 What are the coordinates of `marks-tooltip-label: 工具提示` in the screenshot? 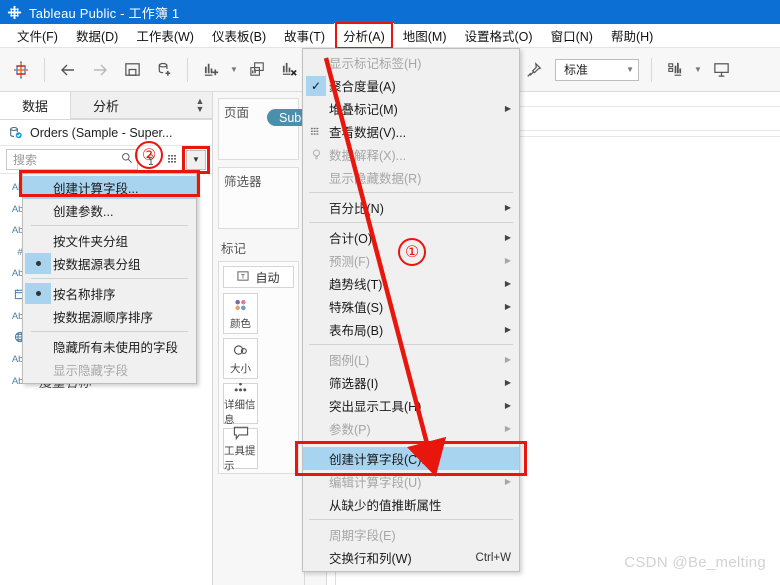 It's located at (240, 458).